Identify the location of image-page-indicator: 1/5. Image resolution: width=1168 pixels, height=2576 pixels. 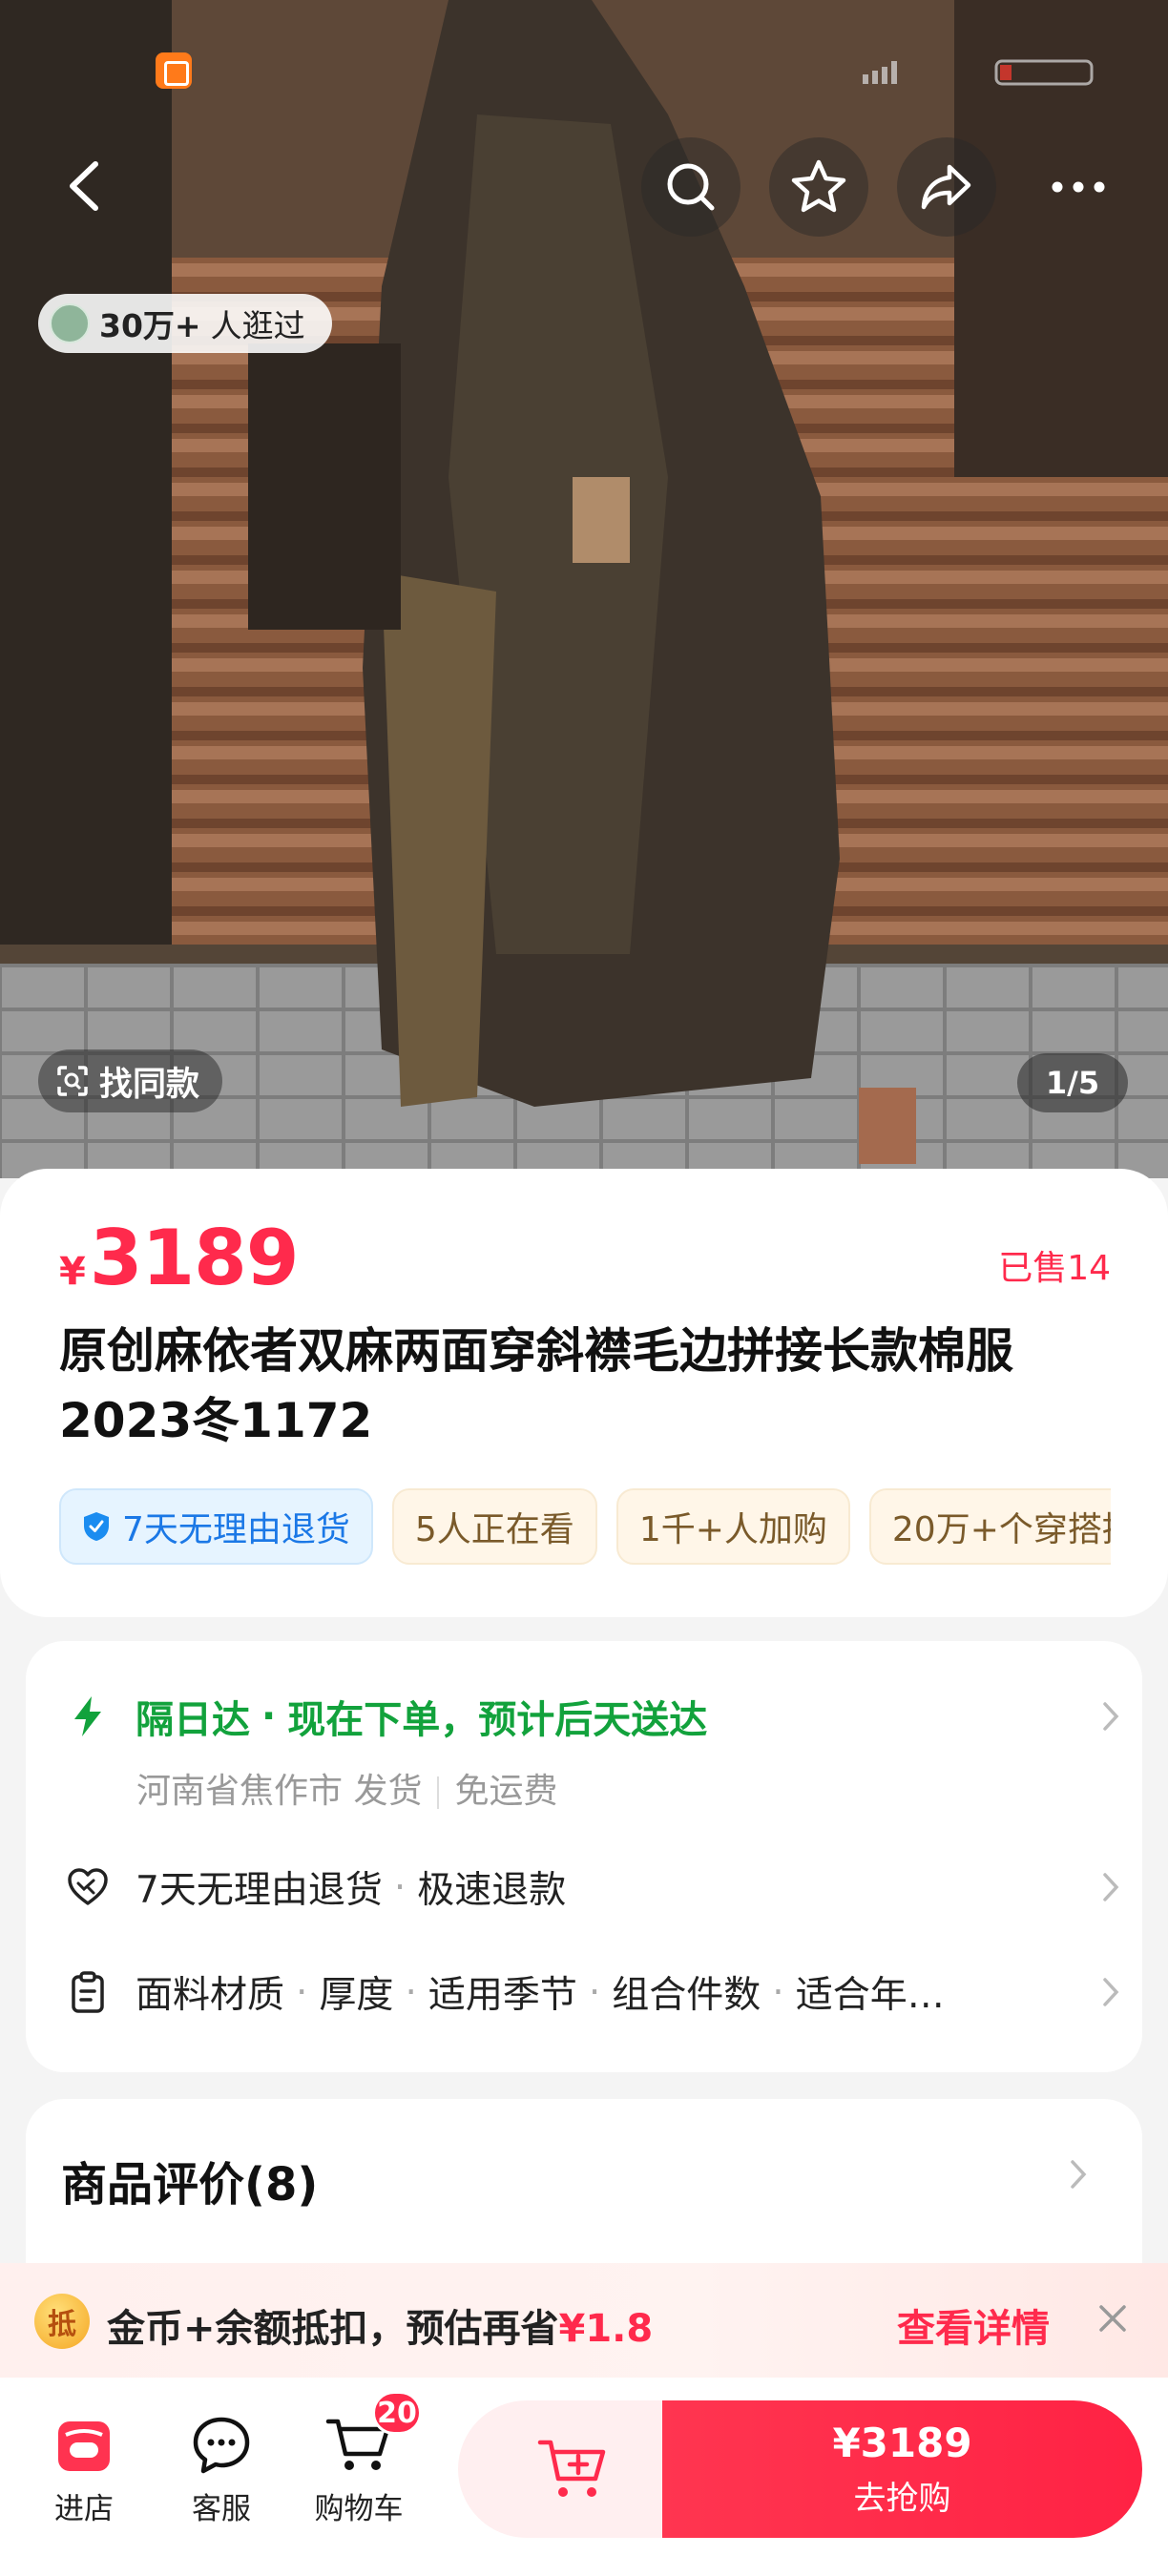
(1072, 1082).